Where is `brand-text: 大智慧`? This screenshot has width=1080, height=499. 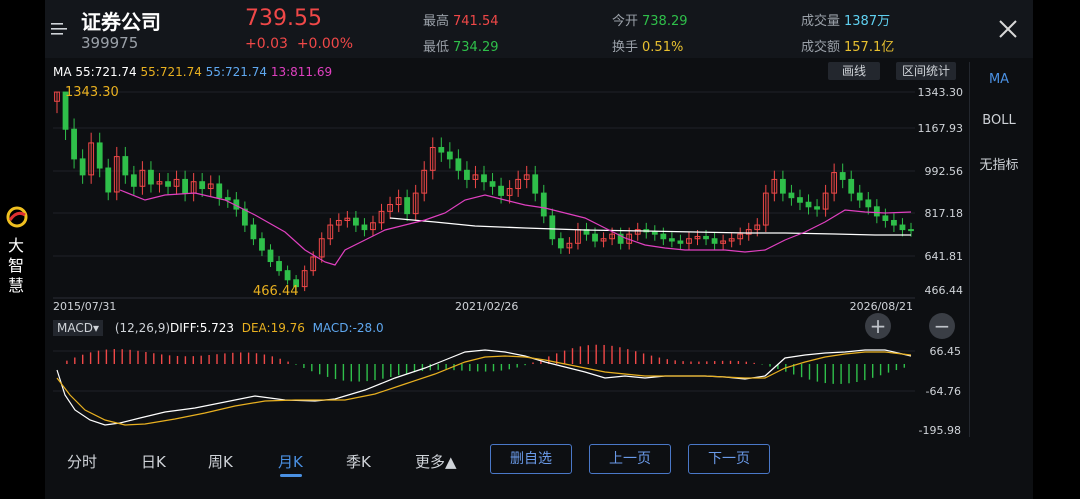
brand-text: 大智慧 is located at coordinates (16, 265).